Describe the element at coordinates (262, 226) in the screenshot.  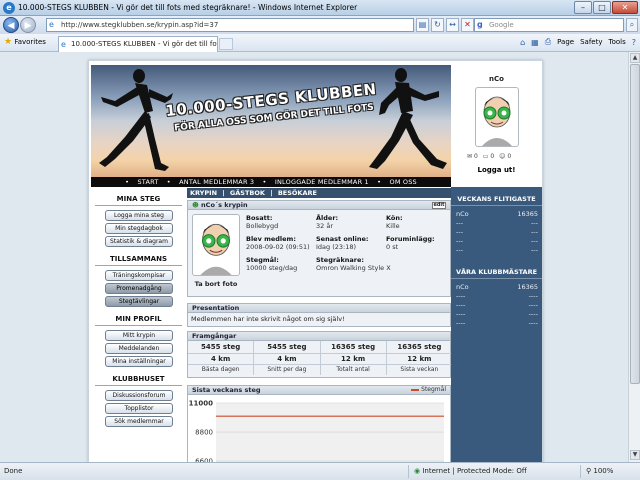
I see `field-value: Bollebygd` at that location.